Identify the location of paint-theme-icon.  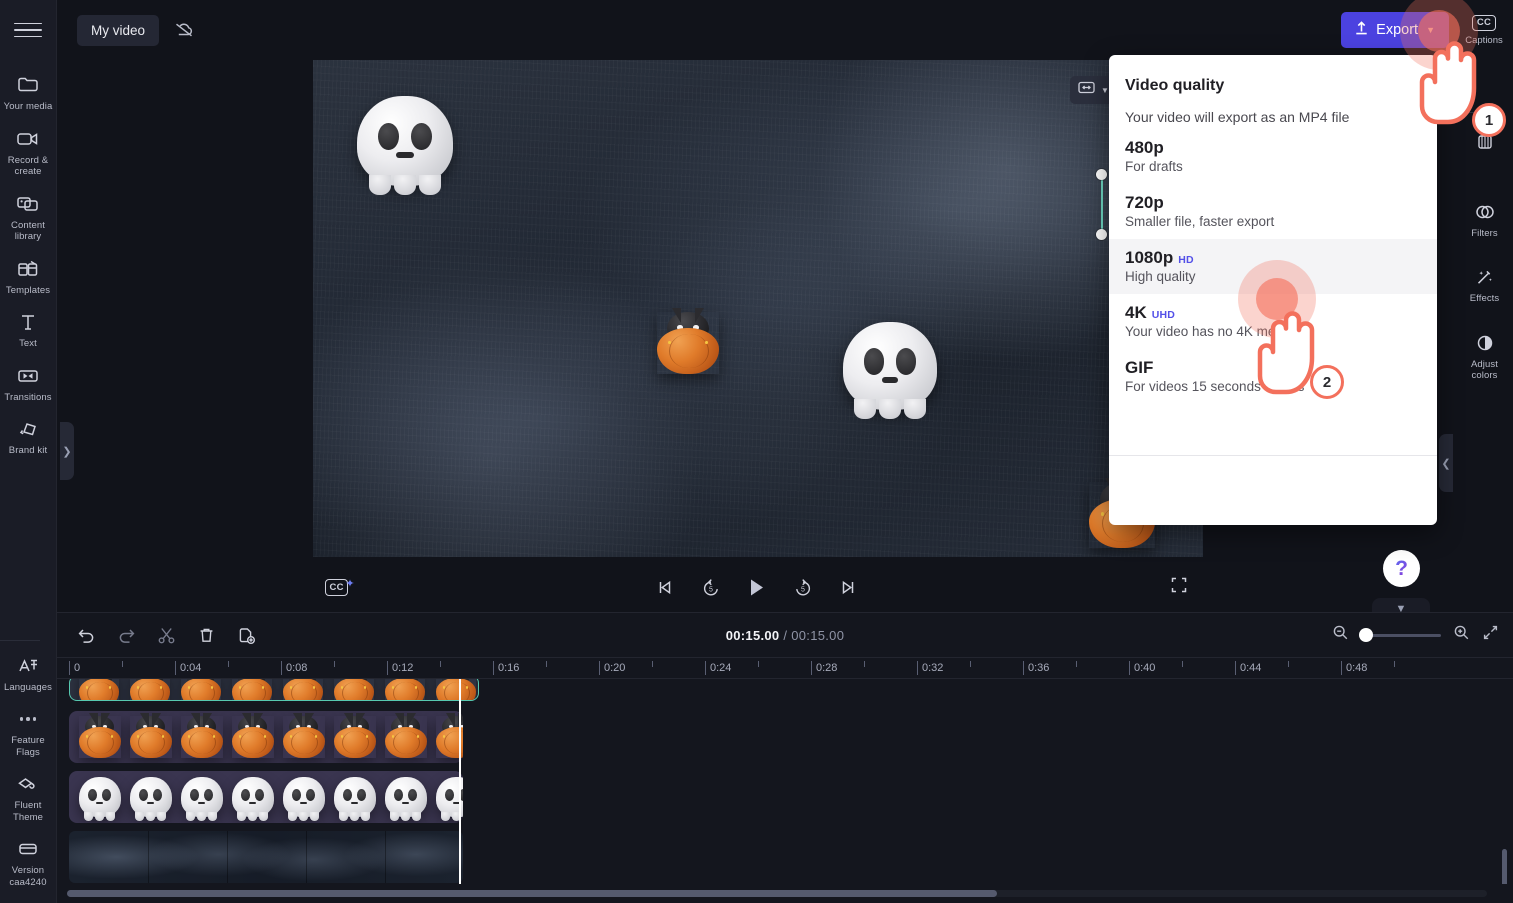
(28, 784).